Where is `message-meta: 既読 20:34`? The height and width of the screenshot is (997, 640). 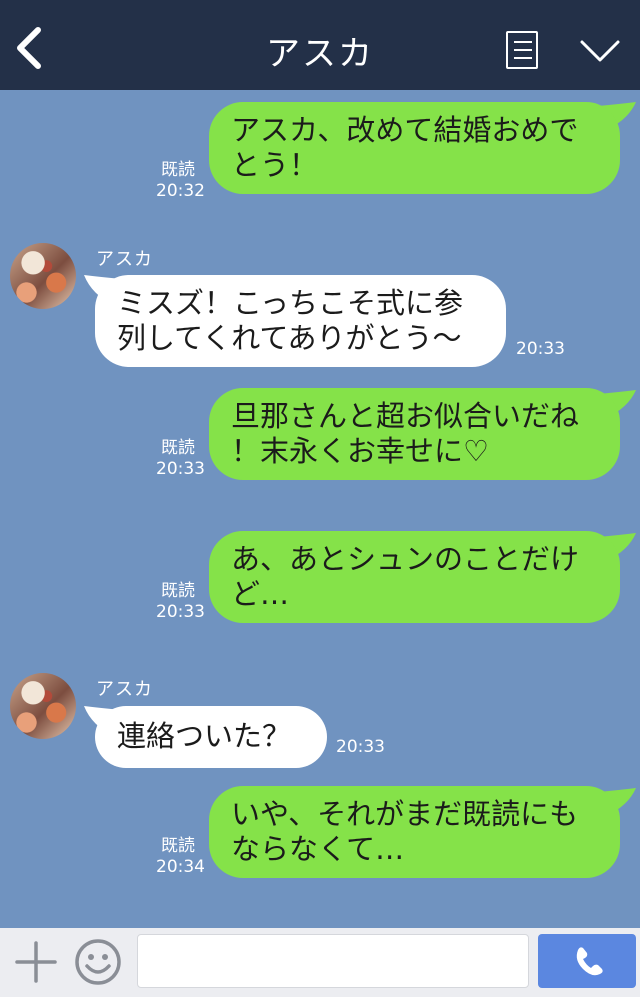 message-meta: 既読 20:34 is located at coordinates (180, 857).